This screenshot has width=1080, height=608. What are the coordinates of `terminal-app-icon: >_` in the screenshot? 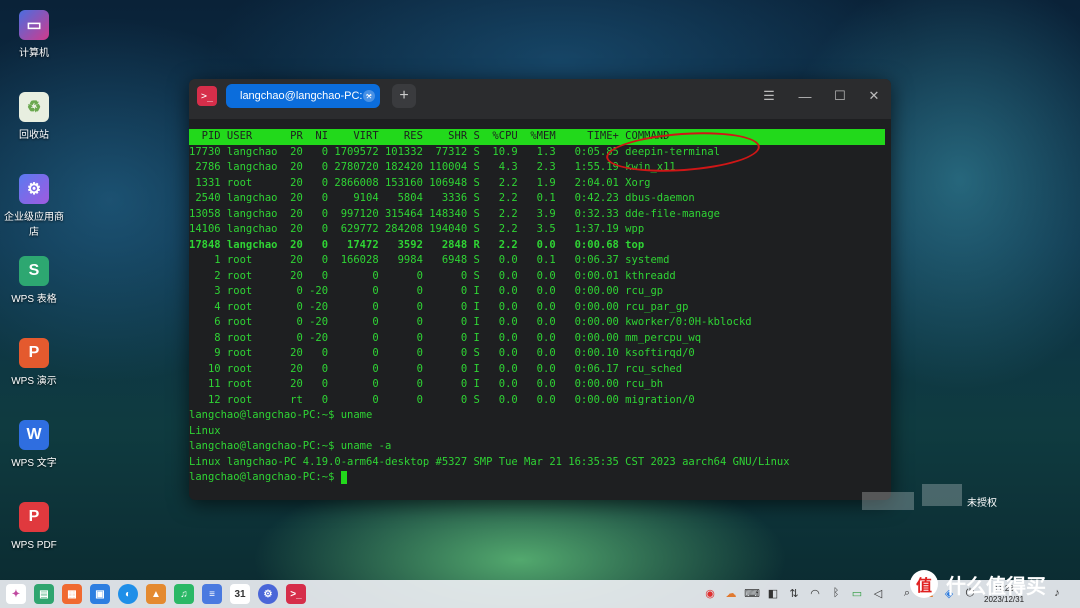 It's located at (207, 96).